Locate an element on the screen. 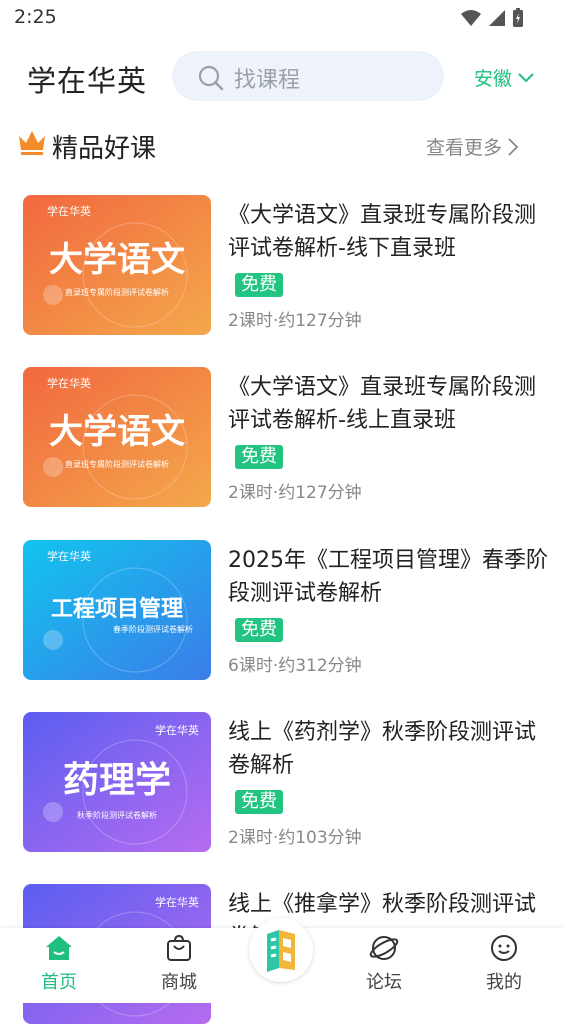 This screenshot has width=564, height=1034. smiley-face-icon is located at coordinates (504, 948).